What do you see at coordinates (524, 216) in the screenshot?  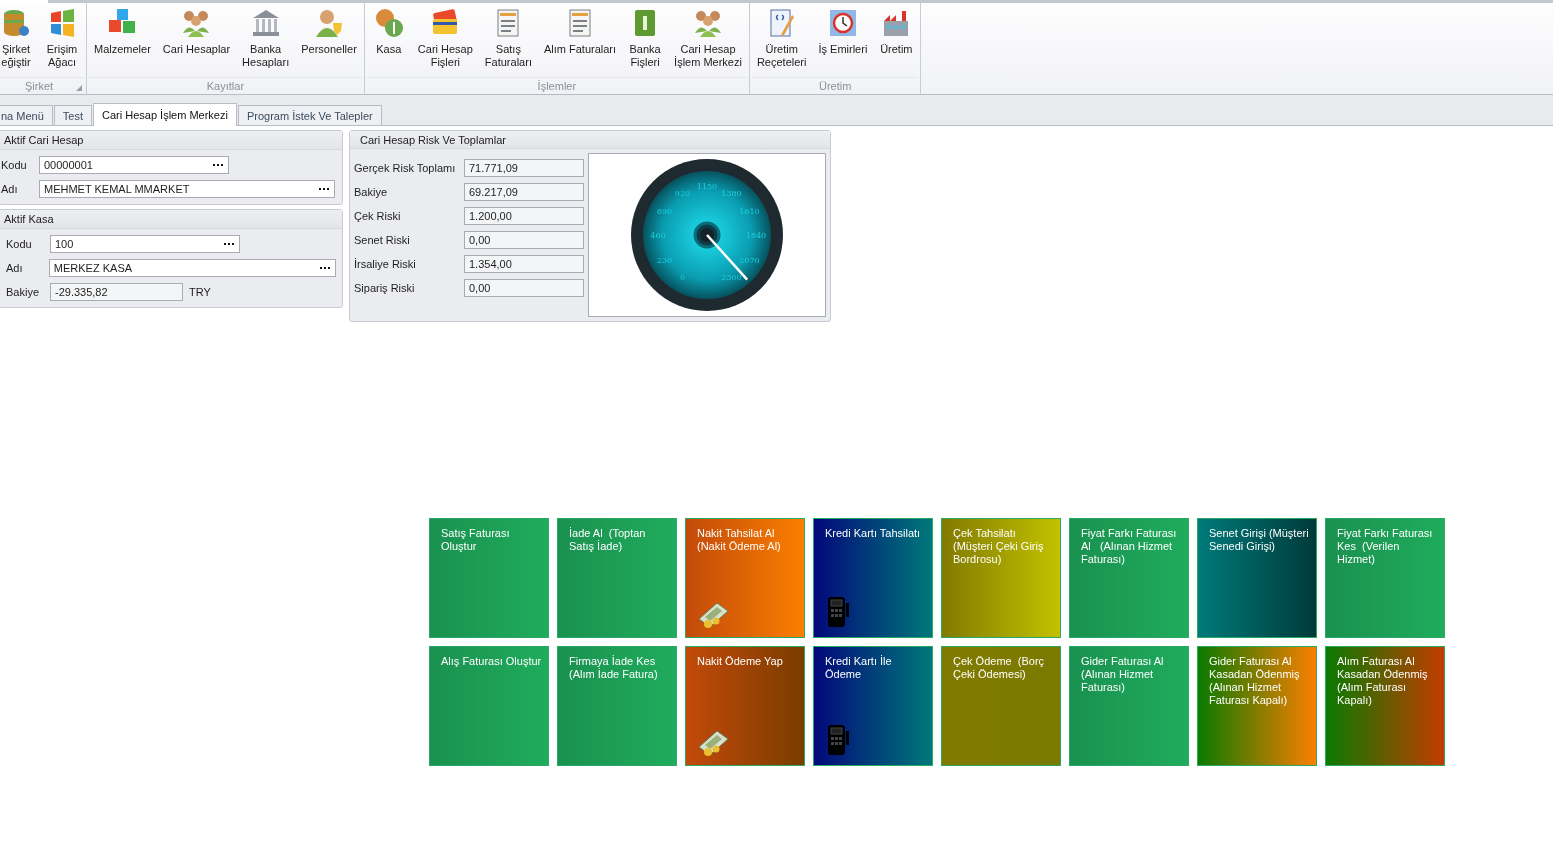 I see `amount-field: 1.200,00` at bounding box center [524, 216].